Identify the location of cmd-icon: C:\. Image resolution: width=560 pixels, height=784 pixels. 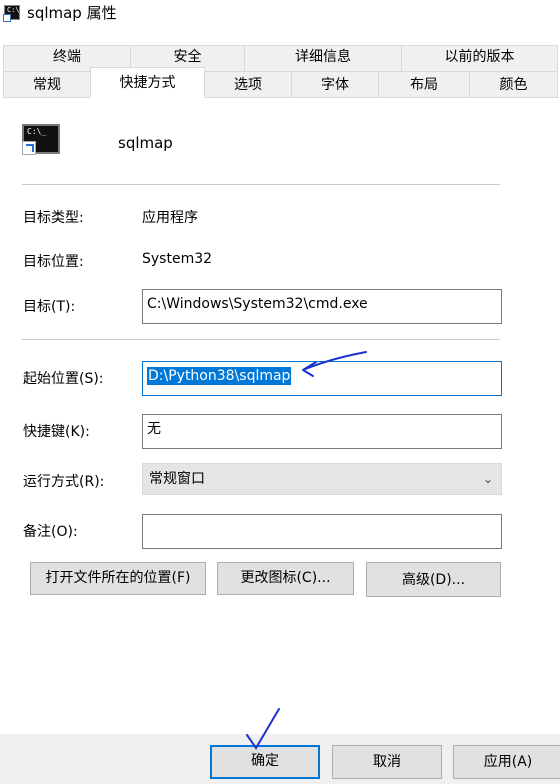
(11, 13).